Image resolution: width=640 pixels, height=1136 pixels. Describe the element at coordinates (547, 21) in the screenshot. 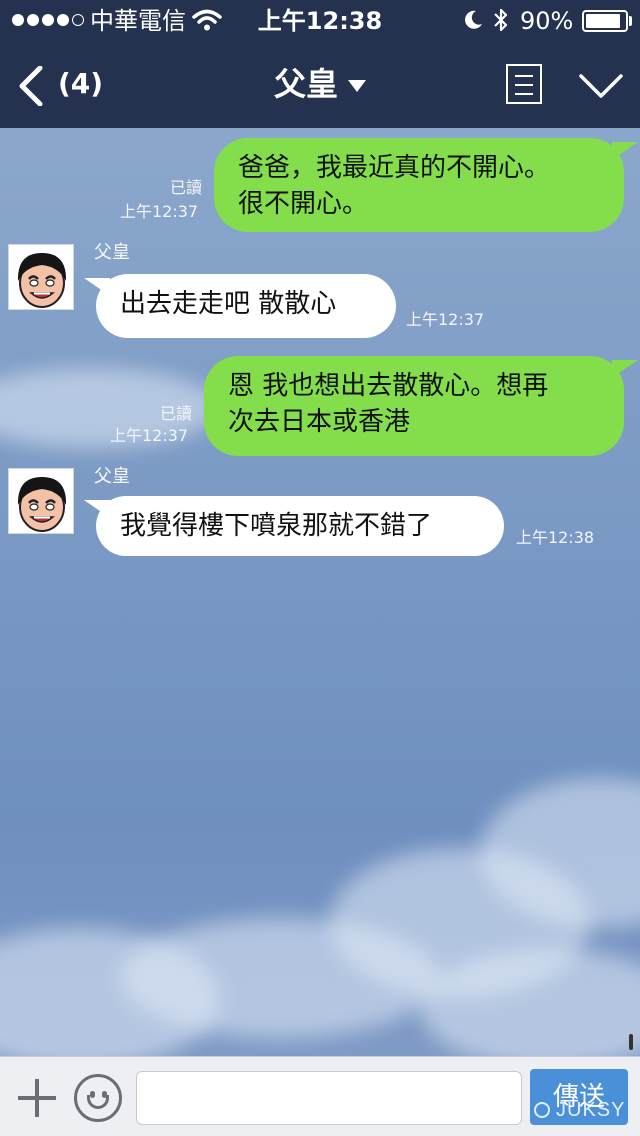

I see `battery-percent: 90%` at that location.